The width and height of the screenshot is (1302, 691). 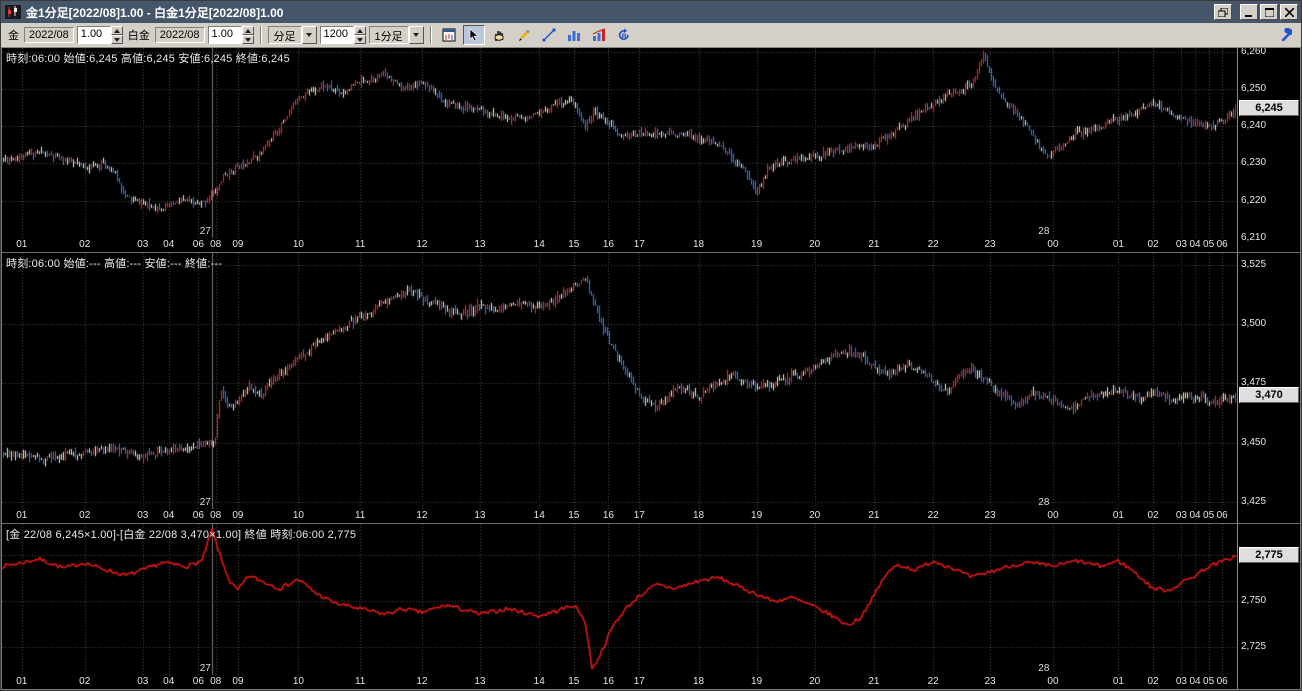 I want to click on time-axis-label: 05, so click(x=1209, y=244).